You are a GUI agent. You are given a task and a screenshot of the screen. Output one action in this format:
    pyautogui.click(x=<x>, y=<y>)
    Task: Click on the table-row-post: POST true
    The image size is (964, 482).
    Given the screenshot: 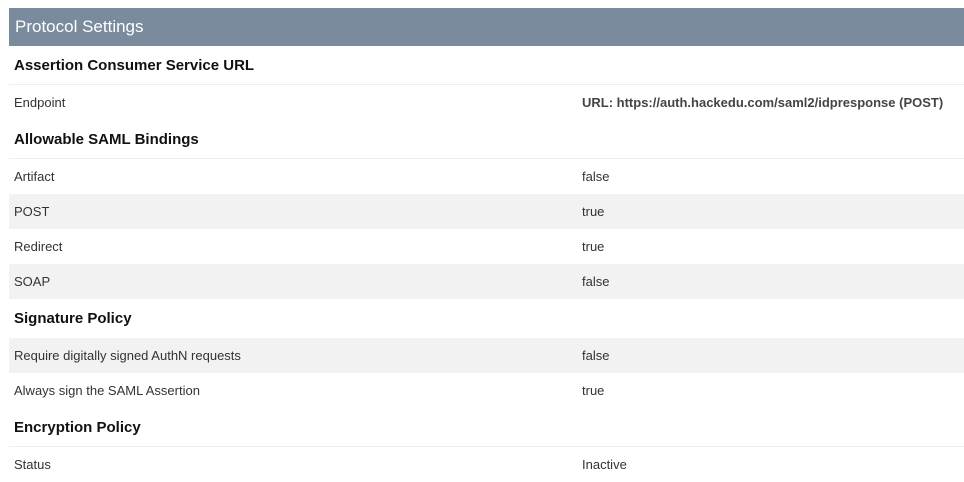 What is the action you would take?
    pyautogui.click(x=486, y=211)
    